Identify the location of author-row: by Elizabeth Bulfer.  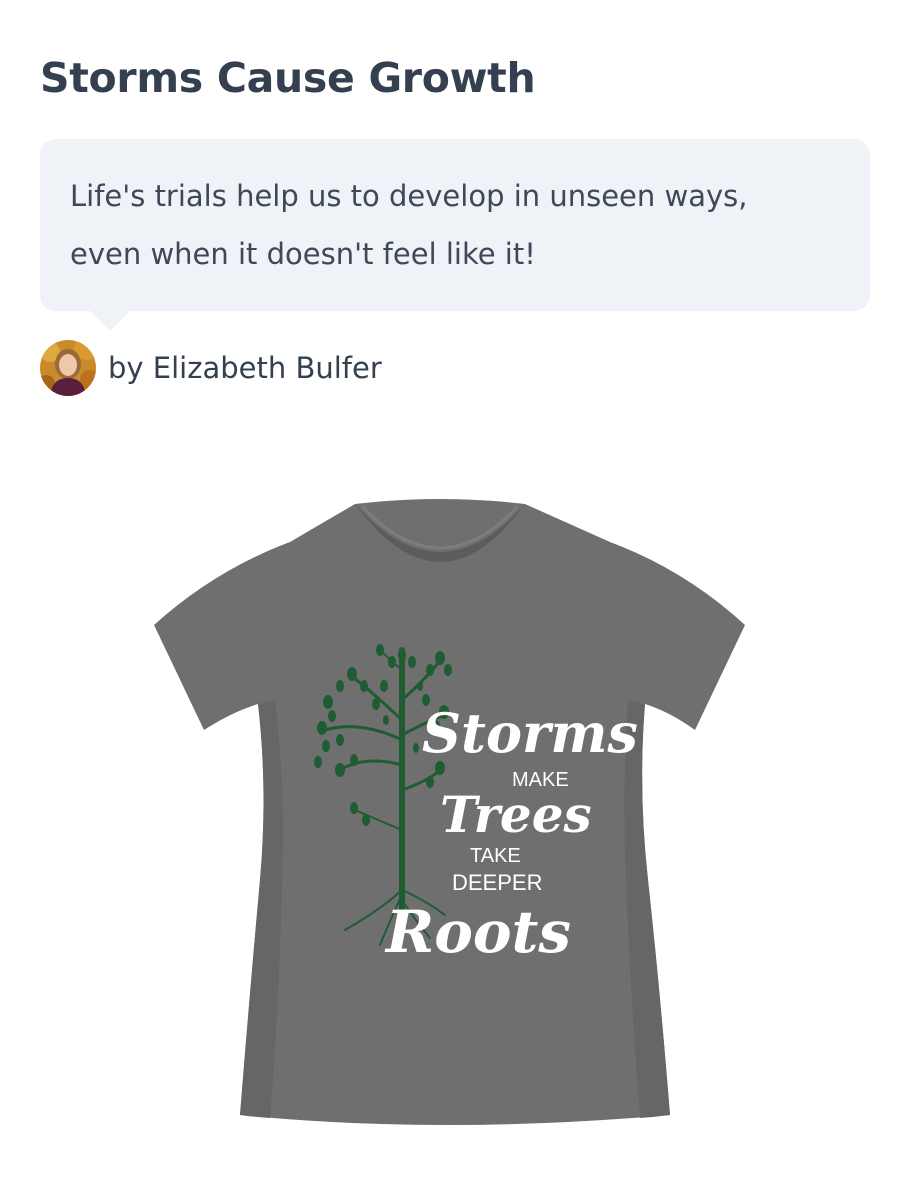
(211, 368).